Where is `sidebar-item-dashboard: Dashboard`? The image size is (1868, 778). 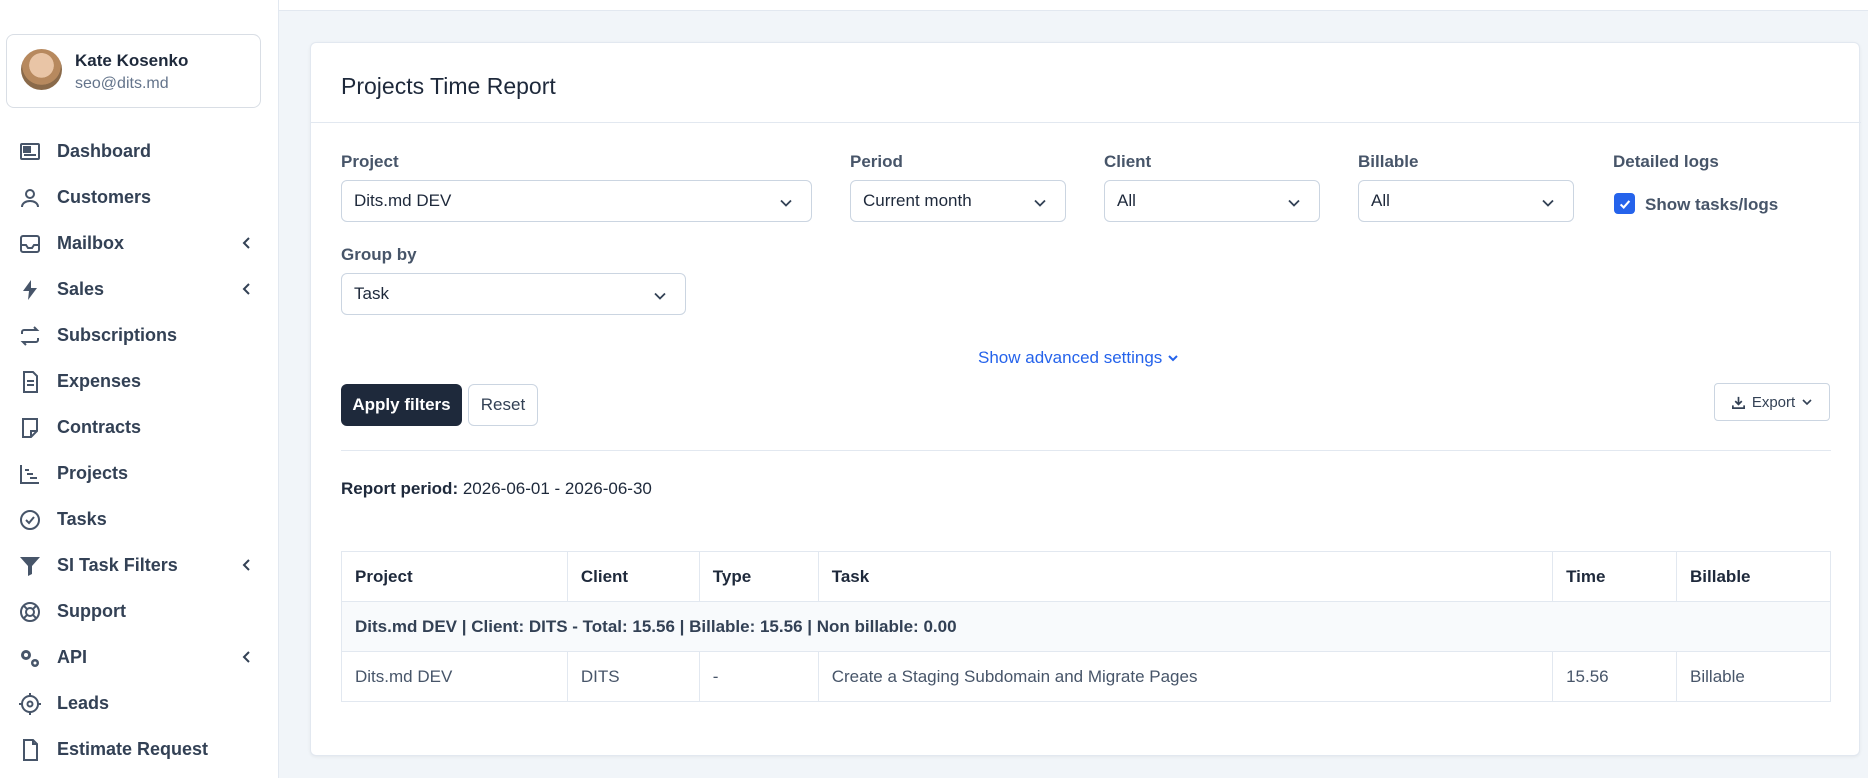
sidebar-item-dashboard: Dashboard is located at coordinates (139, 151).